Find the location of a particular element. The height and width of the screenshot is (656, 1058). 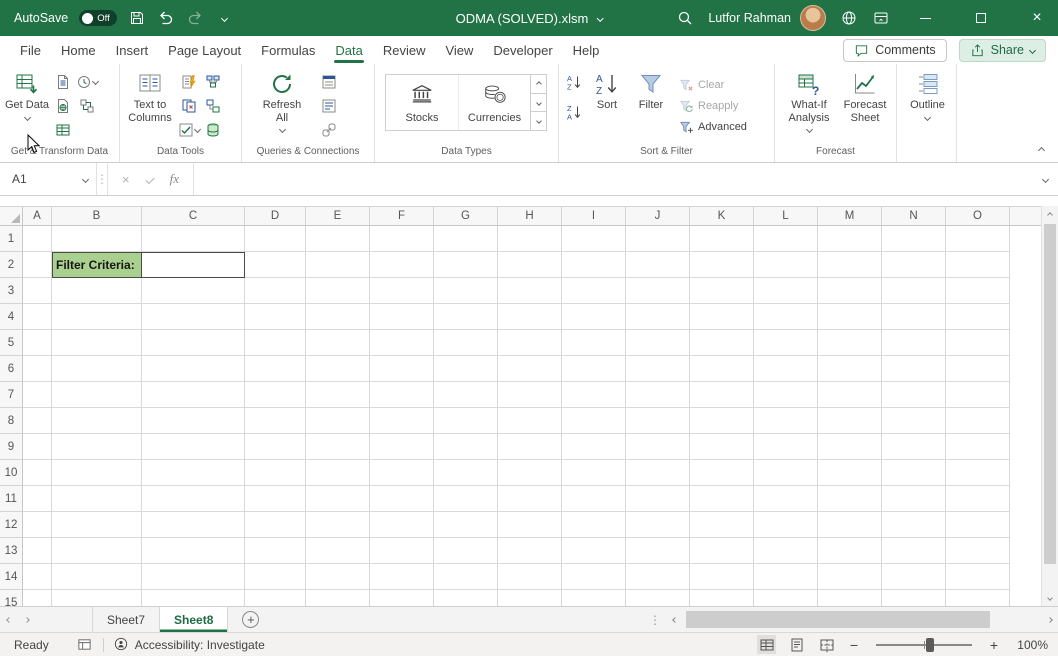

cell-B14 is located at coordinates (97, 577).